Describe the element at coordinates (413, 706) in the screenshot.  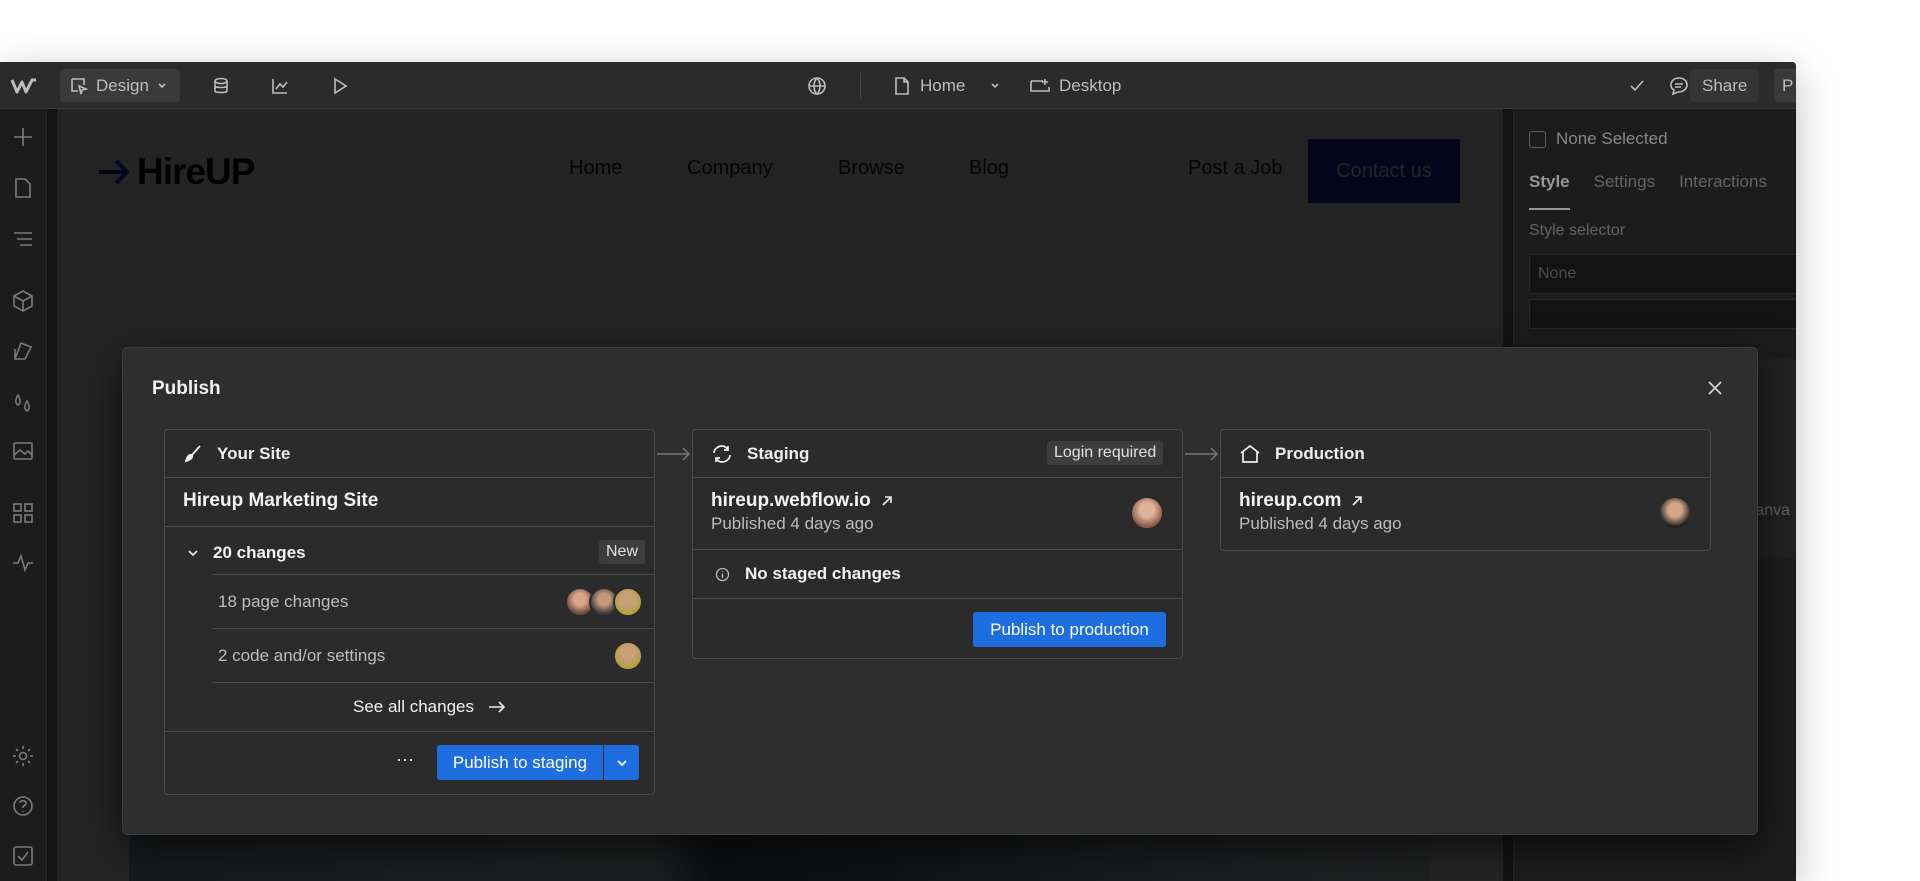
I see `see-all-label: See all changes` at that location.